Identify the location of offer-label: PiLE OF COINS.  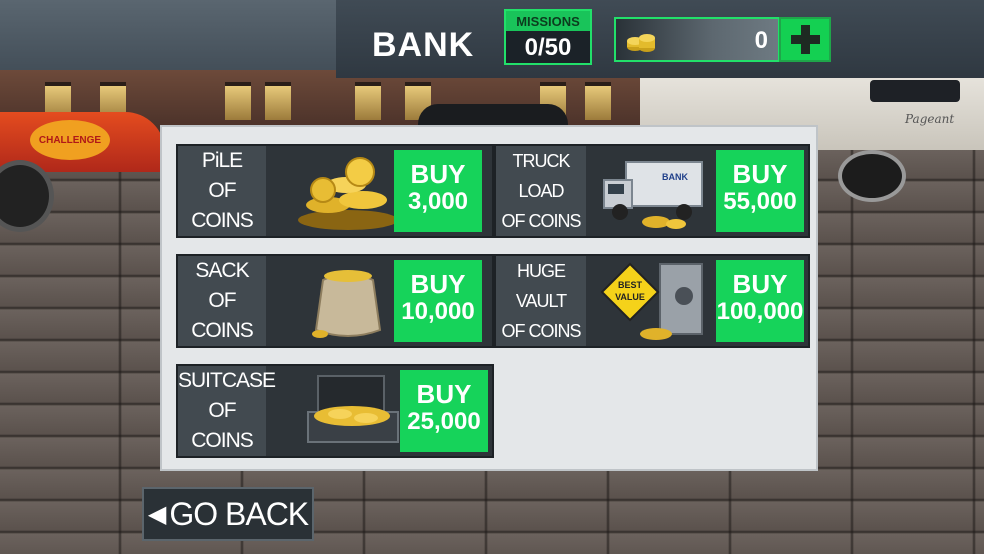
(222, 191).